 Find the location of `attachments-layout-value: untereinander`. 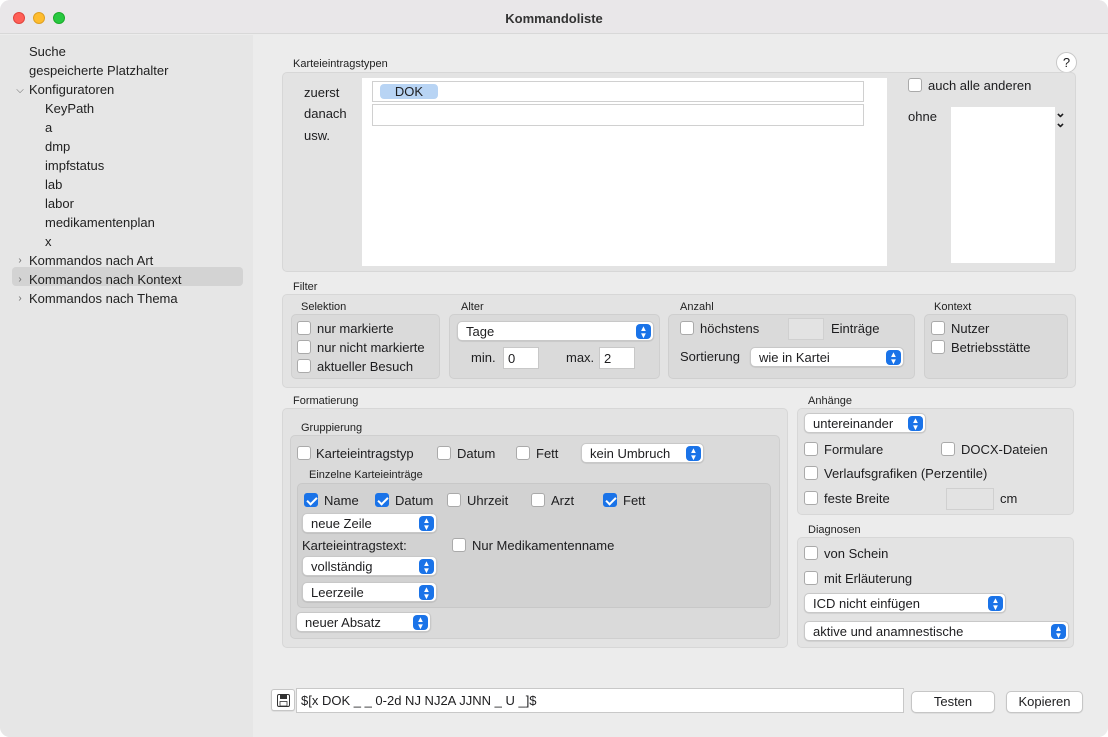

attachments-layout-value: untereinander is located at coordinates (853, 423).